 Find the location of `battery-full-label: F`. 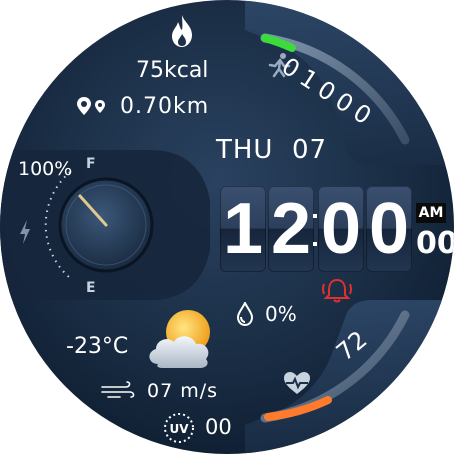

battery-full-label: F is located at coordinates (91, 164).